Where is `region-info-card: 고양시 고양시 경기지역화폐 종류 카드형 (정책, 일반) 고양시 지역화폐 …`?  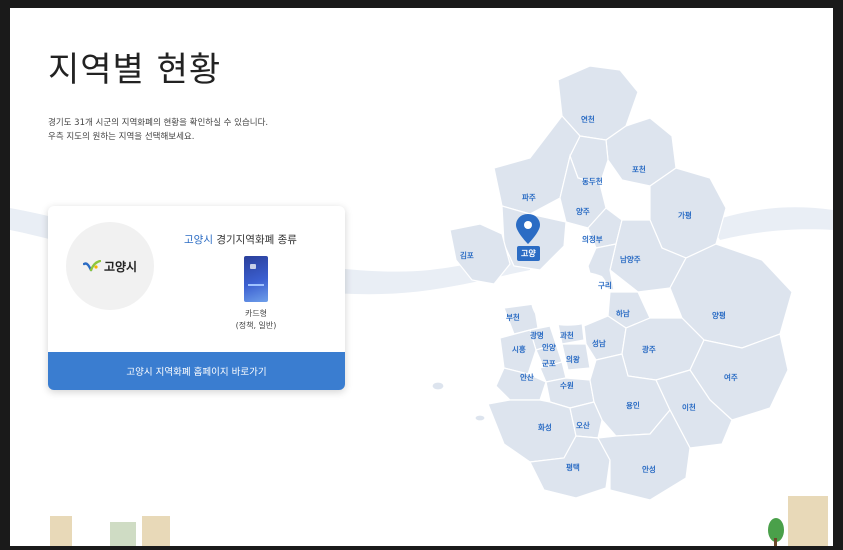 region-info-card: 고양시 고양시 경기지역화폐 종류 카드형 (정책, 일반) 고양시 지역화폐 … is located at coordinates (196, 298).